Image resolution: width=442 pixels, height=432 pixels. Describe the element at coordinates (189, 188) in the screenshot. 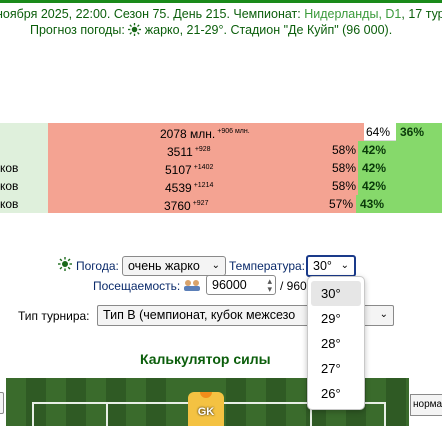

I see `row-value: 4539 +1214` at that location.